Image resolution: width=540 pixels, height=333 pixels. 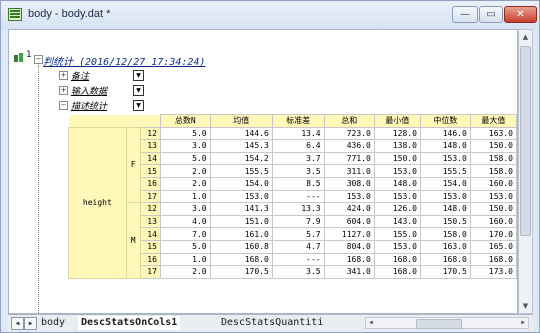 What do you see at coordinates (241, 234) in the screenshot?
I see `table-cell: 161.0` at bounding box center [241, 234].